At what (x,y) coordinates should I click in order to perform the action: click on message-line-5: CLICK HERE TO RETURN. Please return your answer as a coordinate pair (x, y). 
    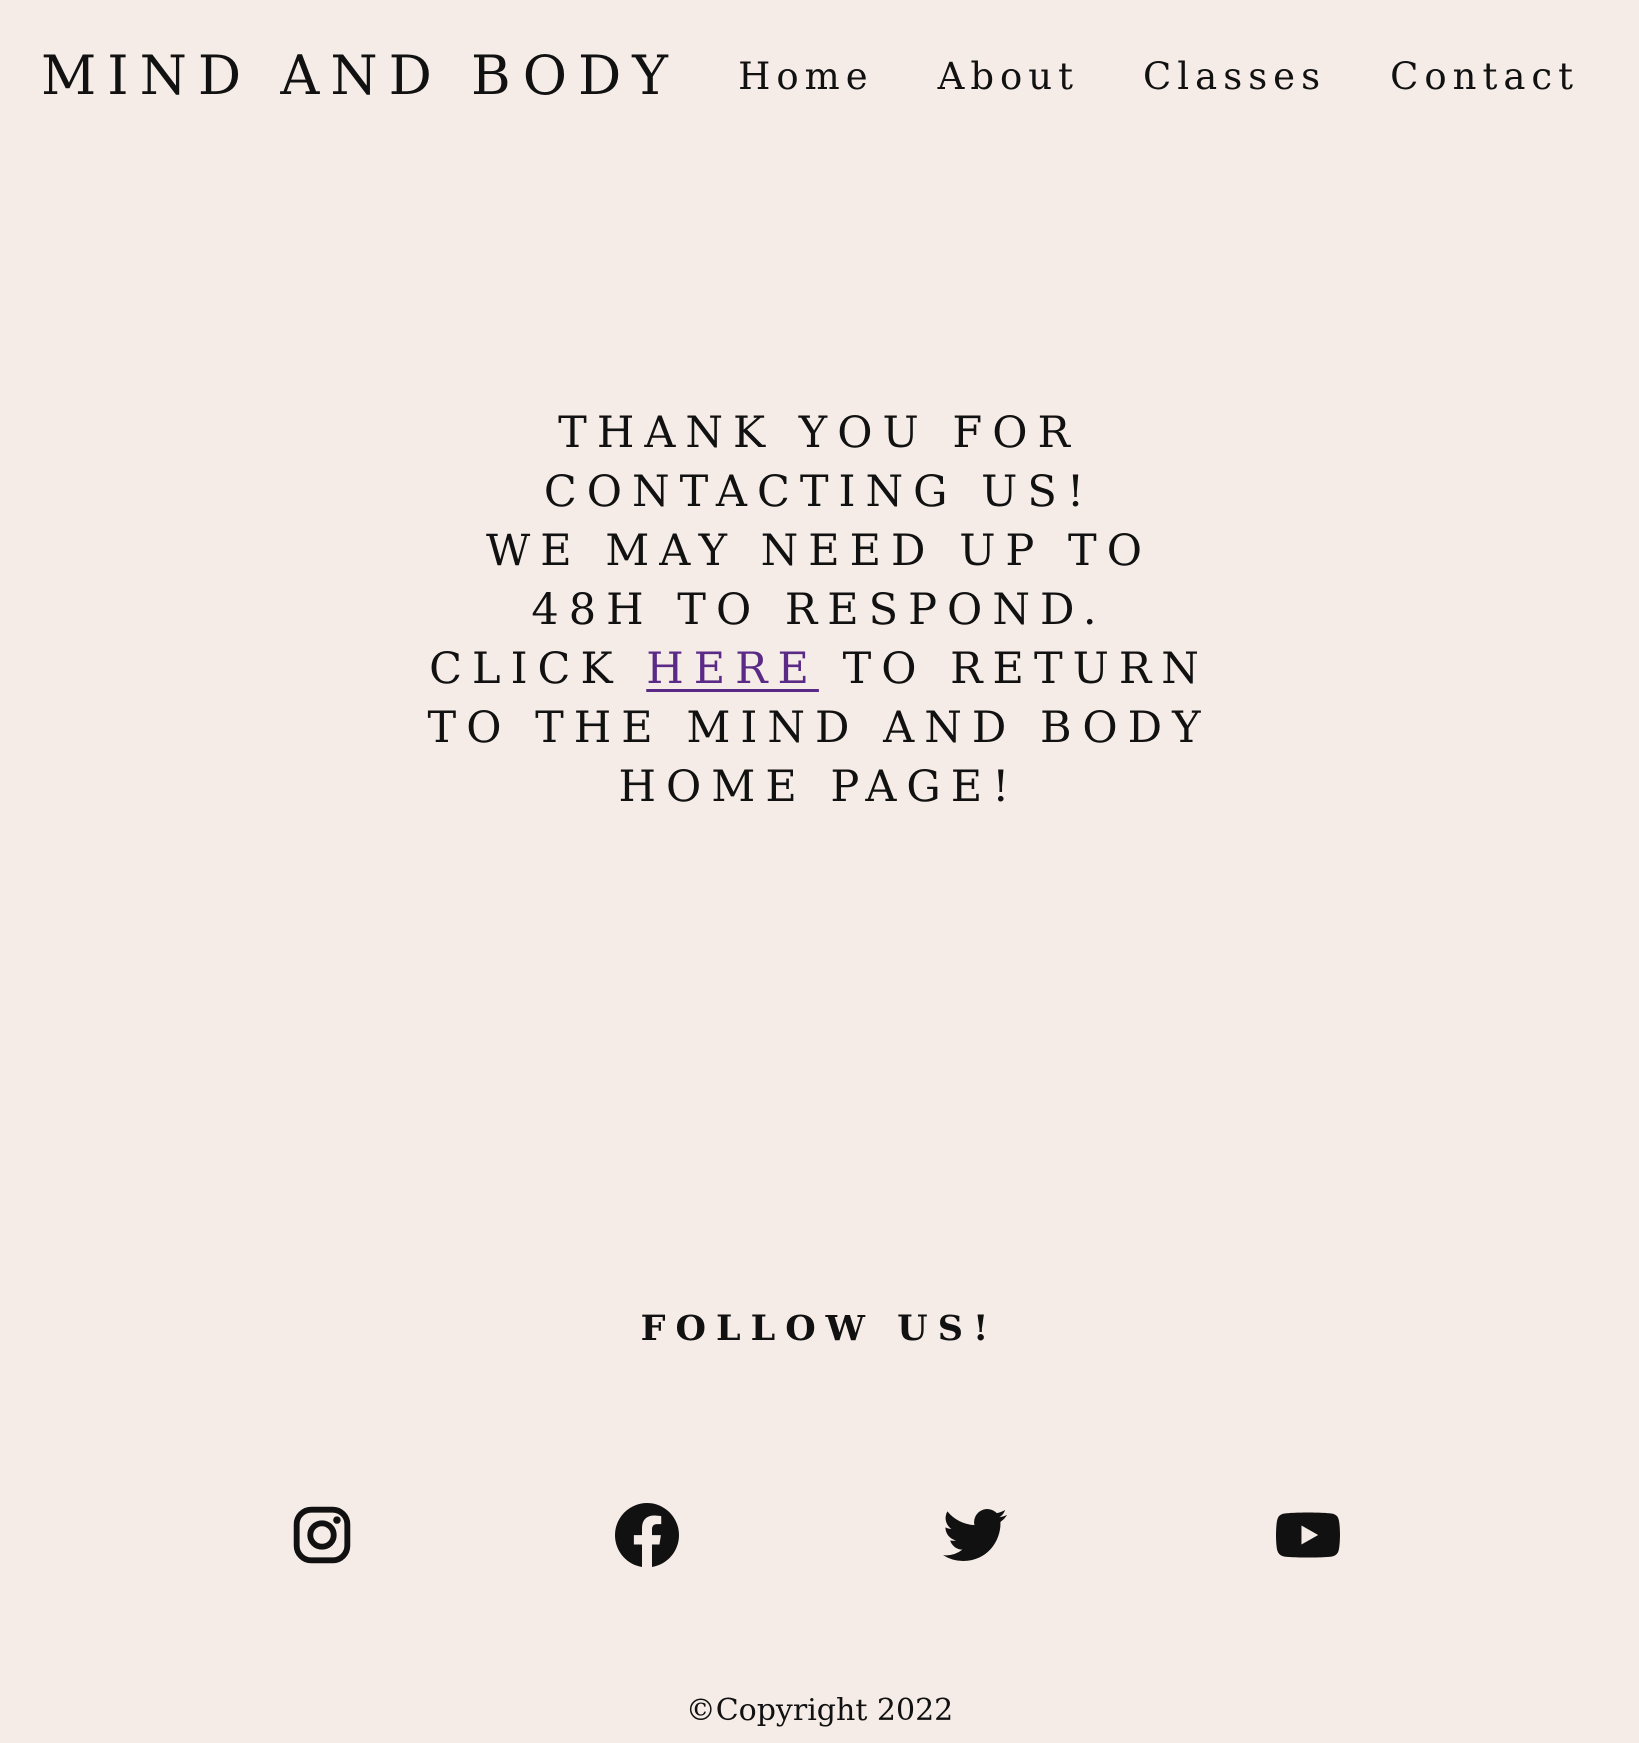
    Looking at the image, I should click on (819, 669).